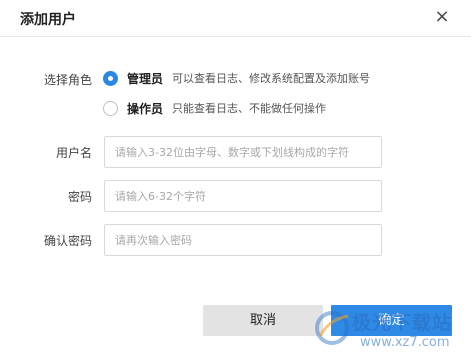  I want to click on dialog-title: 添加用户, so click(48, 20).